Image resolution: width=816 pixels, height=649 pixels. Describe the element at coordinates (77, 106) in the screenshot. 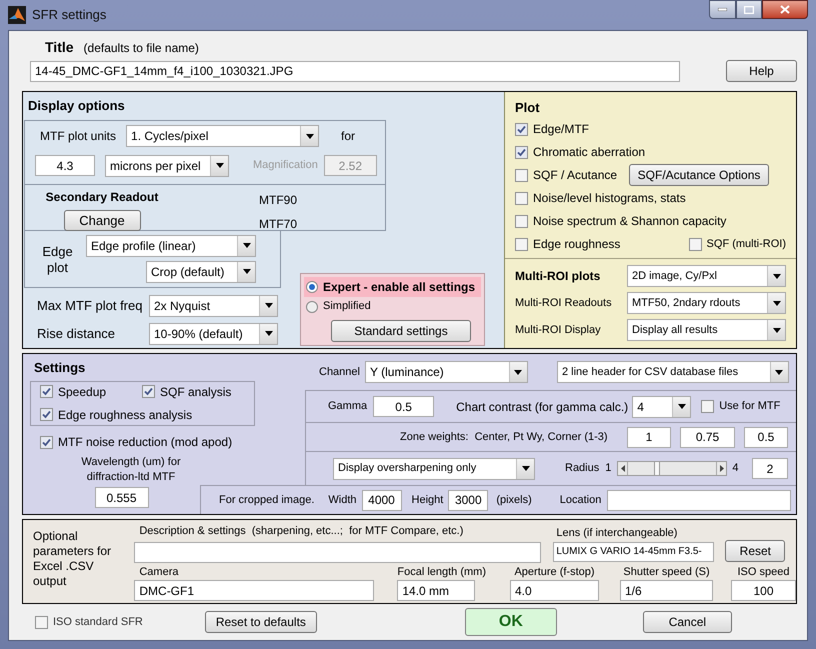

I see `section-heading: Display options` at that location.